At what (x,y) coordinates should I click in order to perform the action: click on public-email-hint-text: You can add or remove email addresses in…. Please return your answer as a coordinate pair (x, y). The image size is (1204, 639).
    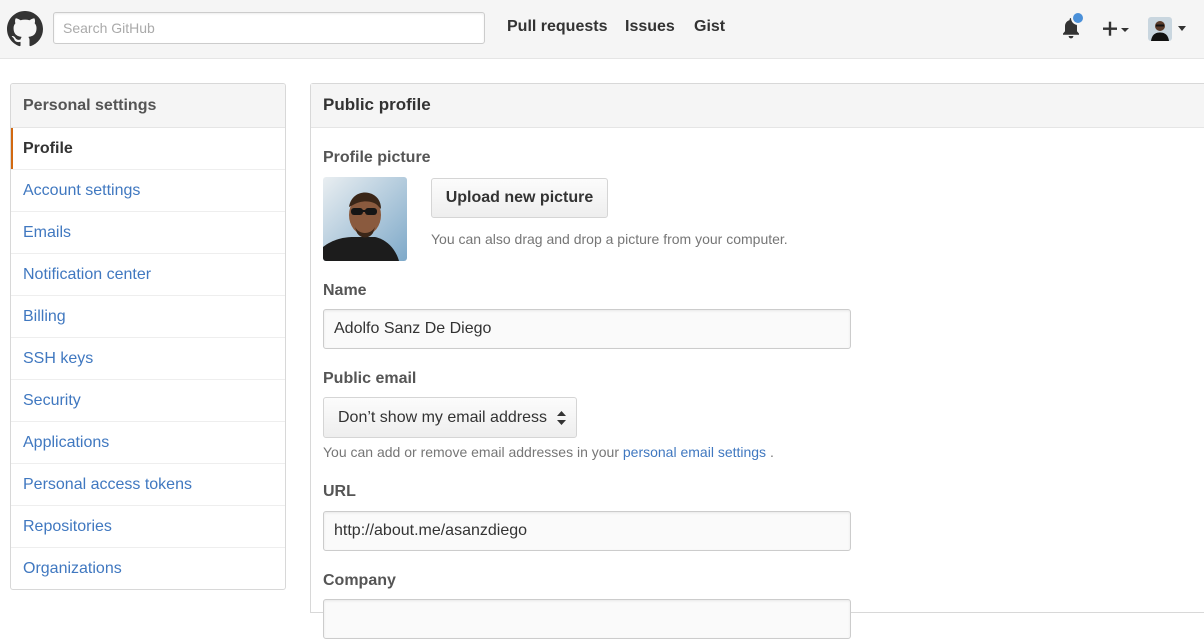
    Looking at the image, I should click on (471, 452).